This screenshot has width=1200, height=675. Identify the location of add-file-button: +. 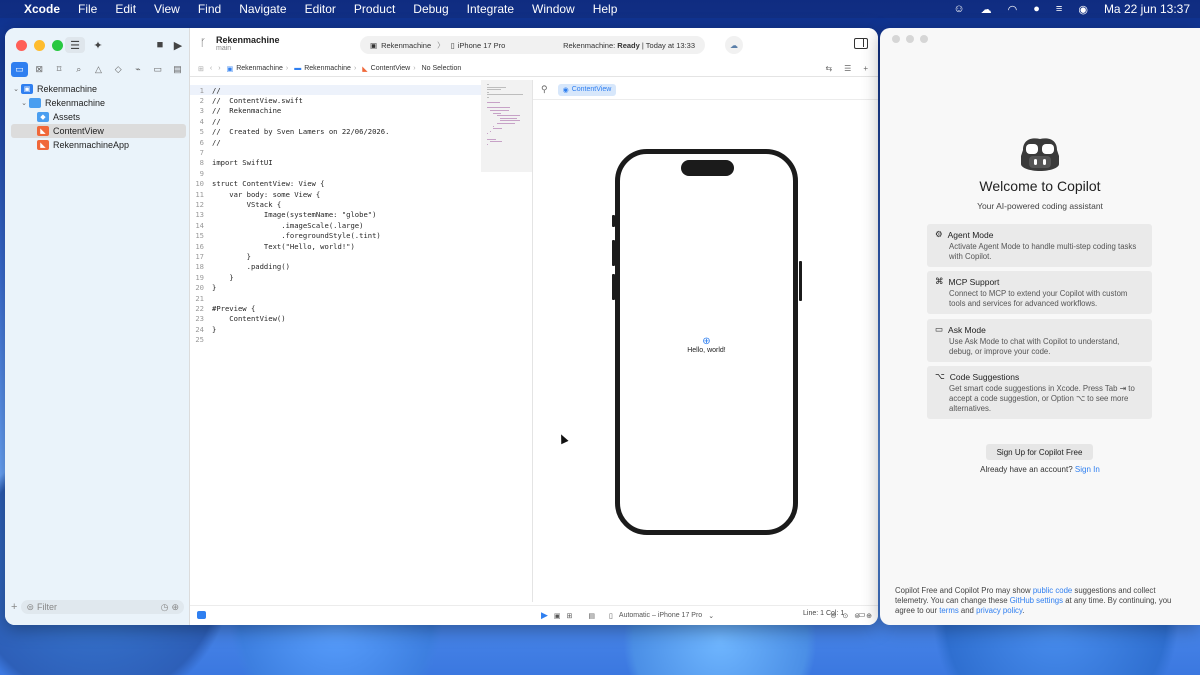
(14, 607).